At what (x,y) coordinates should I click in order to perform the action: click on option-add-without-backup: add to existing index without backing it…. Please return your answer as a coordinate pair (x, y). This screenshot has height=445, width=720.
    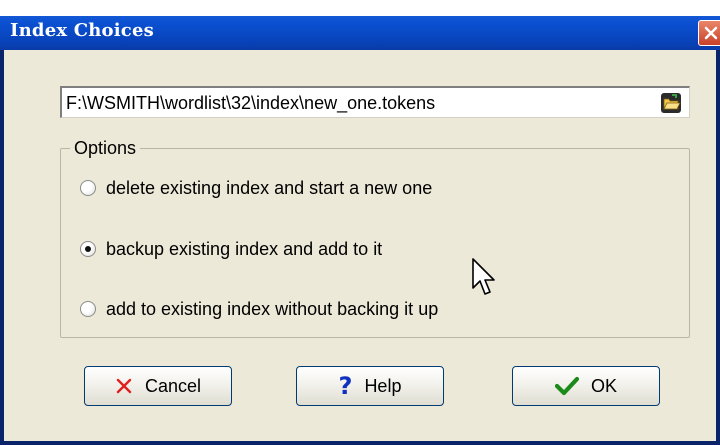
    Looking at the image, I should click on (259, 309).